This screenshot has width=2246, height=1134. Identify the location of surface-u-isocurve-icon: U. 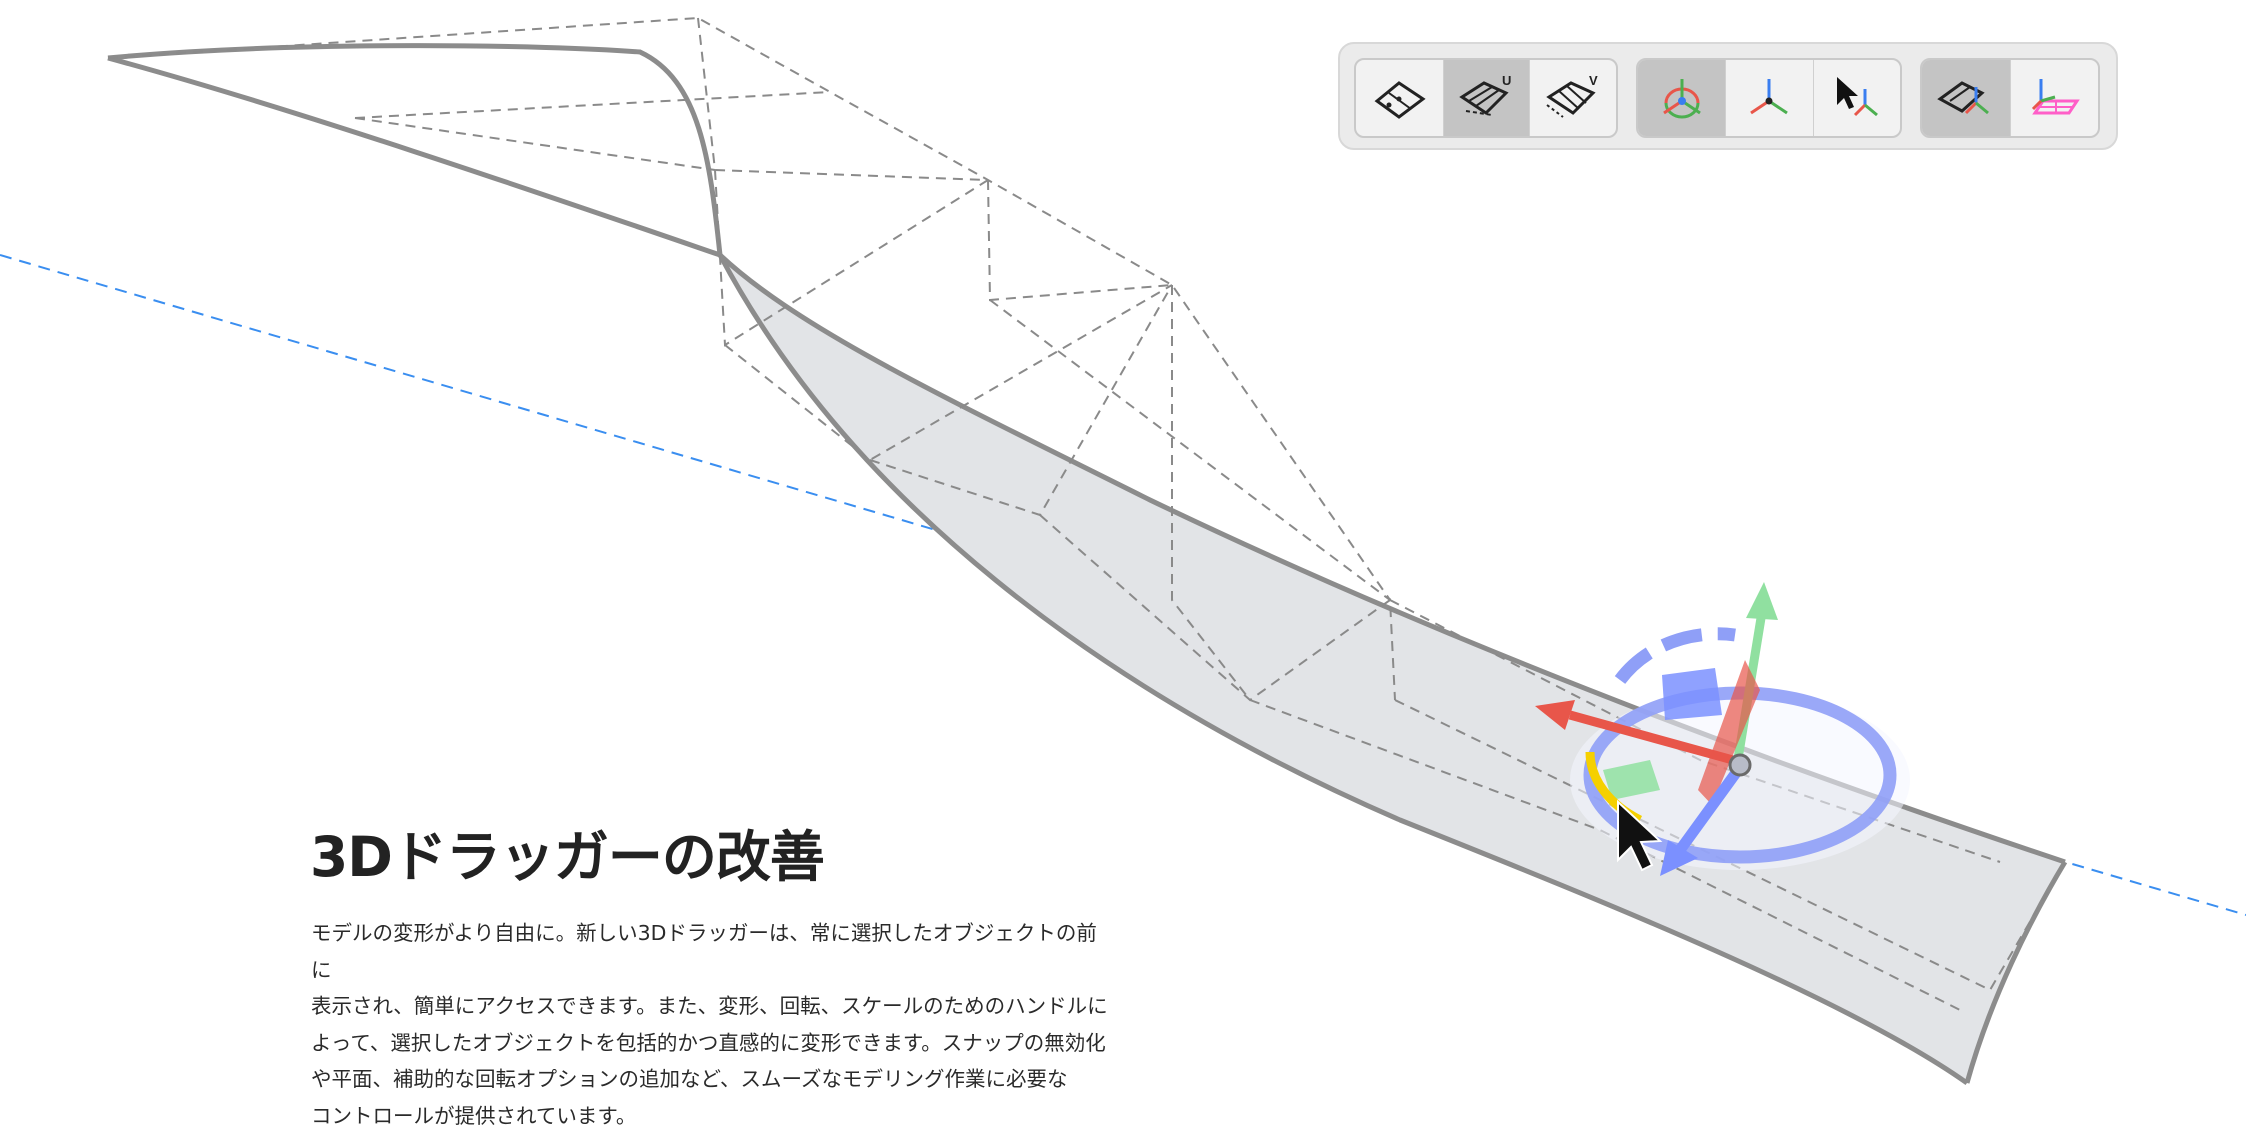
(1486, 98).